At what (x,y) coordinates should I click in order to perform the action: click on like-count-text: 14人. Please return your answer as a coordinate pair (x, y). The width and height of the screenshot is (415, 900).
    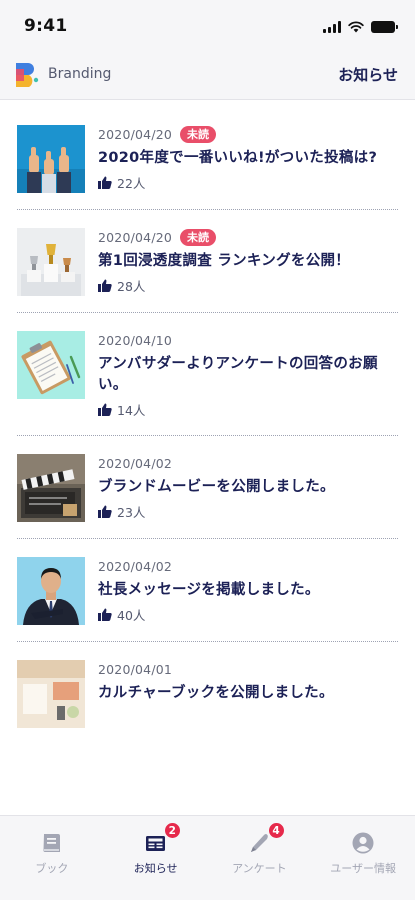
    Looking at the image, I should click on (131, 410).